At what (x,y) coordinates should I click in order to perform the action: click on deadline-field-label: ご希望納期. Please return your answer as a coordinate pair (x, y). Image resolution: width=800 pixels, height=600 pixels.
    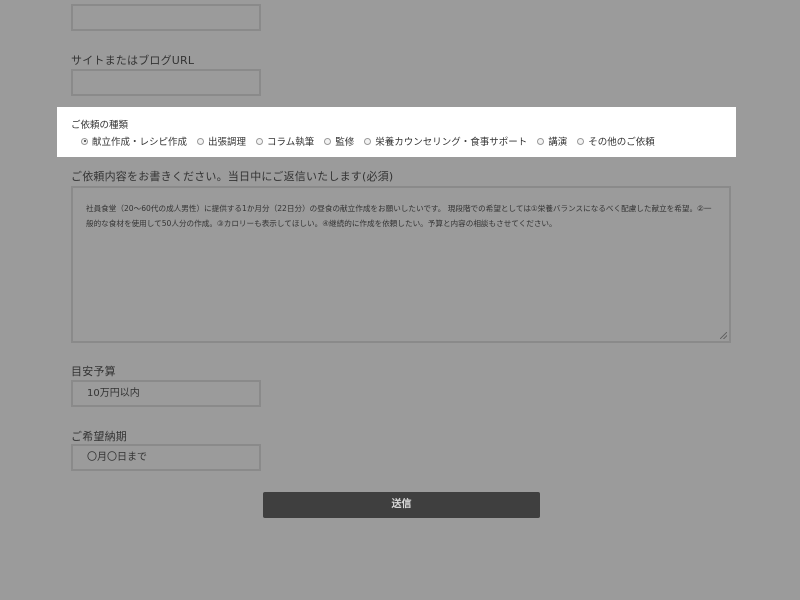
    Looking at the image, I should click on (99, 436).